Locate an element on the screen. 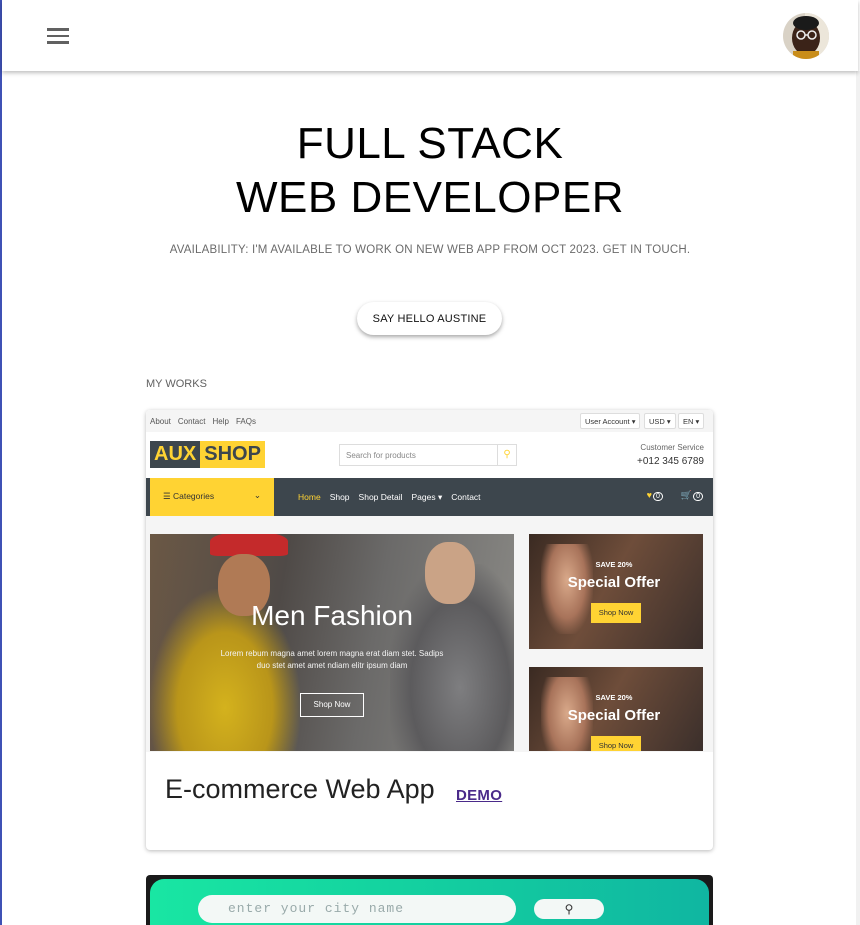 This screenshot has width=860, height=925. preview-nav-home: Home is located at coordinates (309, 497).